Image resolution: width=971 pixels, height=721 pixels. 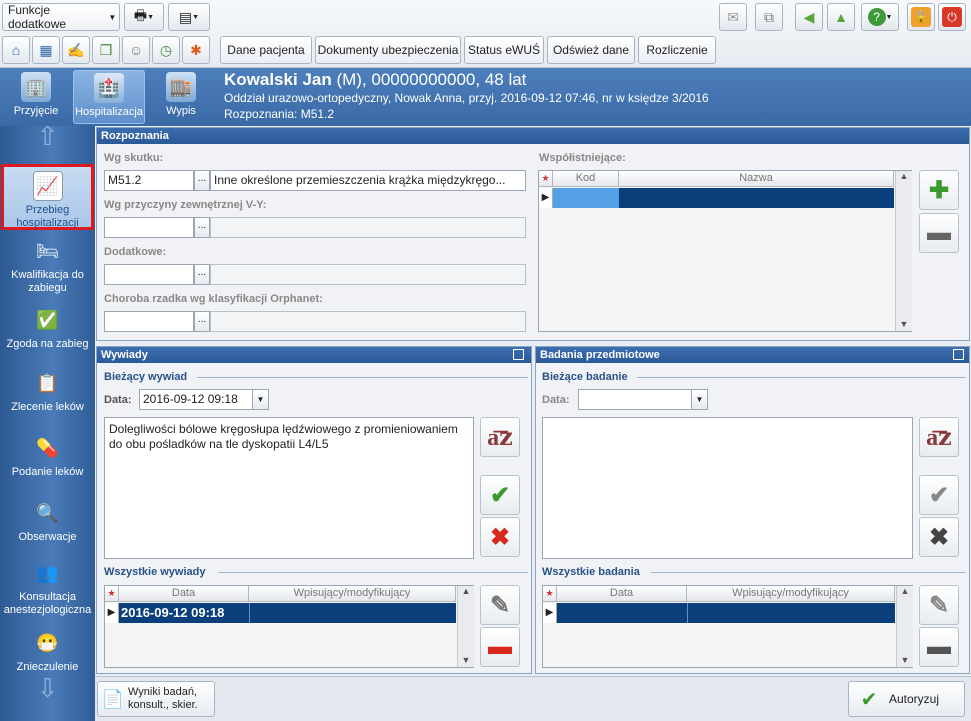 What do you see at coordinates (586, 179) in the screenshot?
I see `col-kod: Kod` at bounding box center [586, 179].